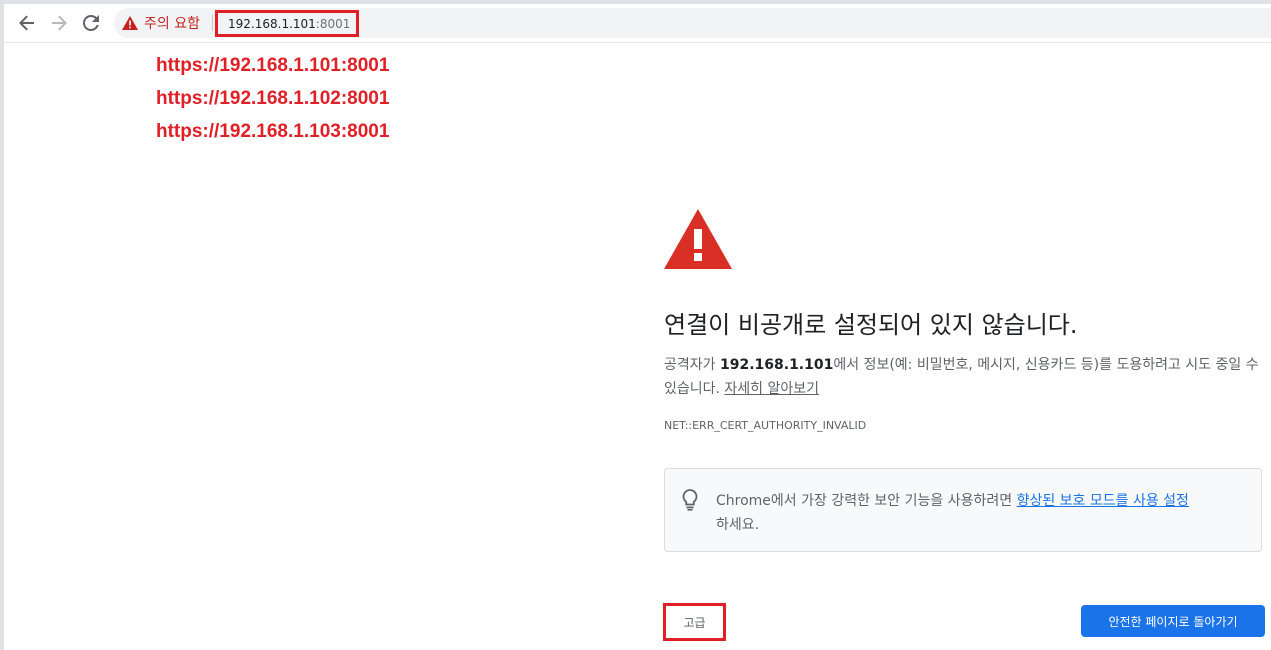  I want to click on chip-divider, so click(212, 23).